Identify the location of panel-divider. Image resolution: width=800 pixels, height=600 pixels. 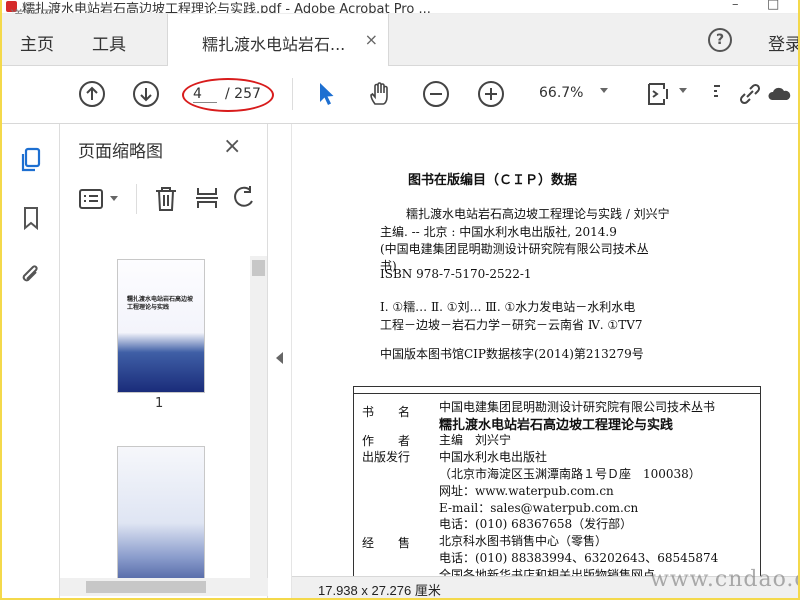
(136, 199).